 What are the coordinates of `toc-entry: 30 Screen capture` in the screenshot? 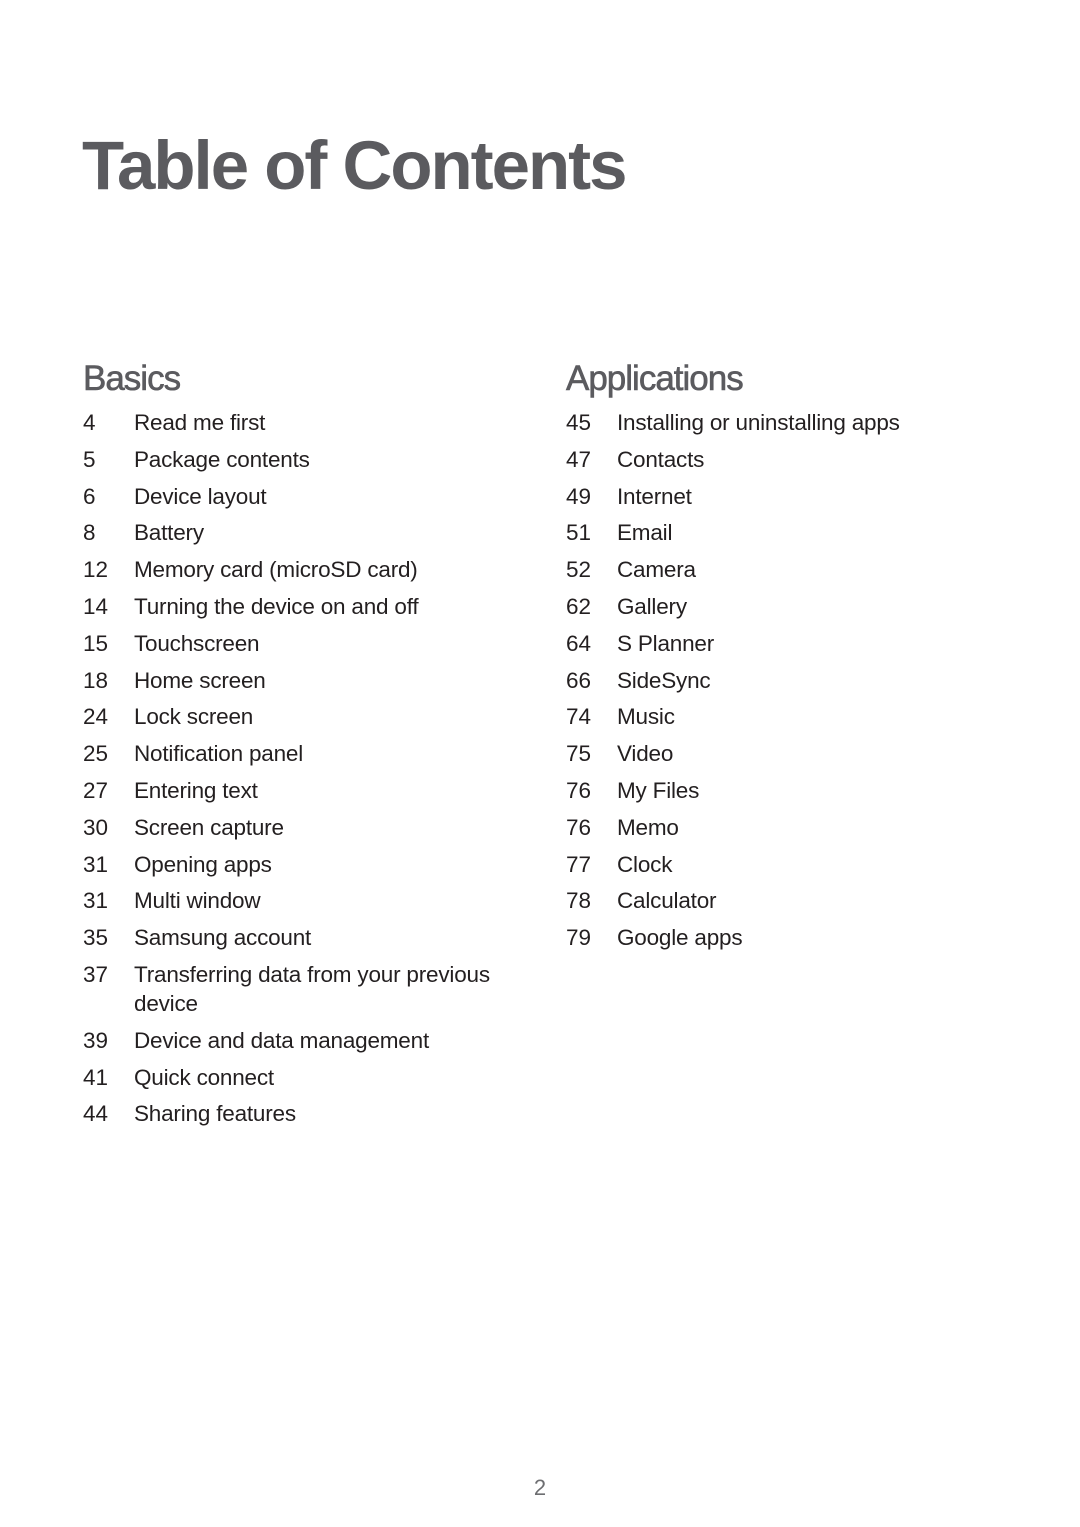 It's located at (303, 827).